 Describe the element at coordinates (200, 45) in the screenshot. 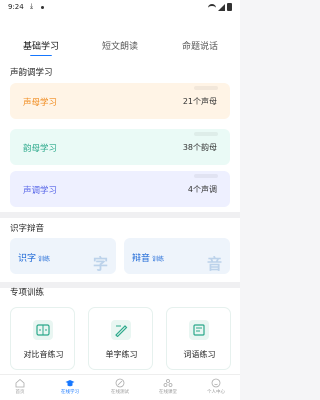

I see `tab-topic-speaking: 命题说话` at that location.